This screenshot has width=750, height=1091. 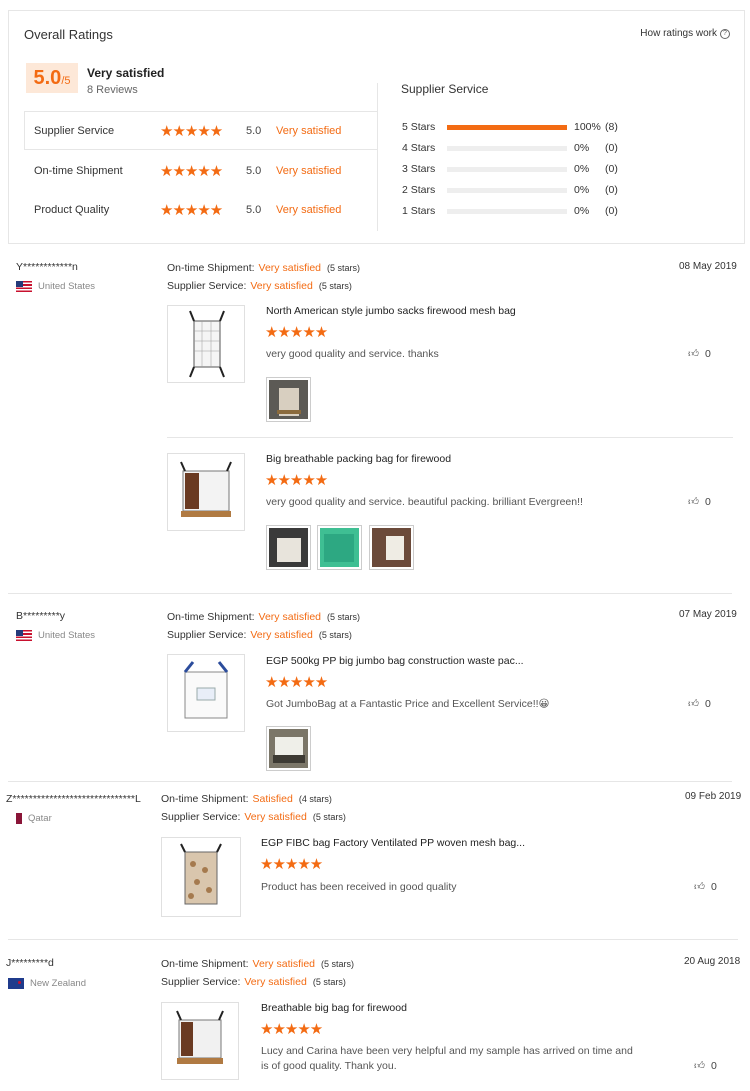 What do you see at coordinates (329, 1066) in the screenshot?
I see `review-text-line: is of good quality. Thank you.` at bounding box center [329, 1066].